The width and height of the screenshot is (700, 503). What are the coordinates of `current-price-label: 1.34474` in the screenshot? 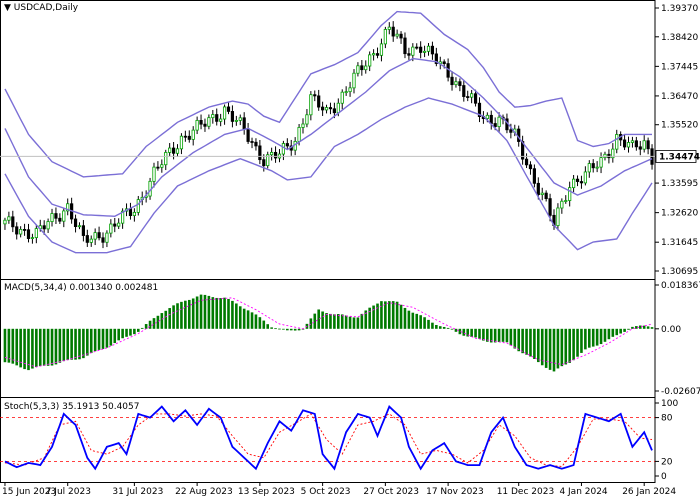 It's located at (679, 157).